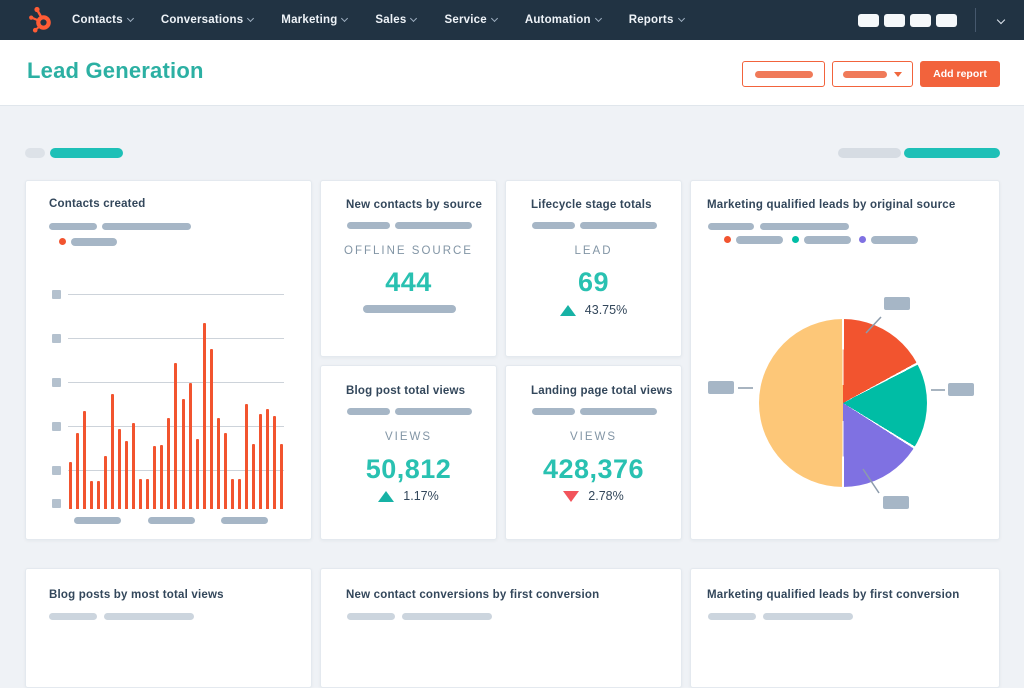 Image resolution: width=1024 pixels, height=688 pixels. What do you see at coordinates (409, 309) in the screenshot?
I see `footer-placeholder-bar` at bounding box center [409, 309].